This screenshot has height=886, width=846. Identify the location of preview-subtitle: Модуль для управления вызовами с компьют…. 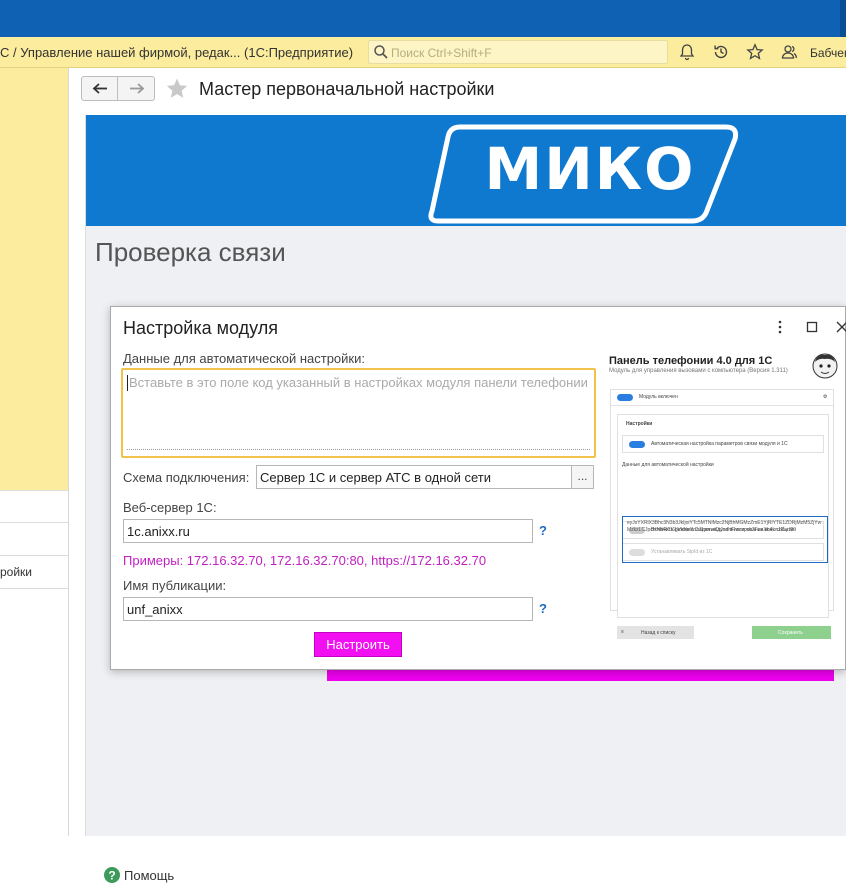
(698, 371).